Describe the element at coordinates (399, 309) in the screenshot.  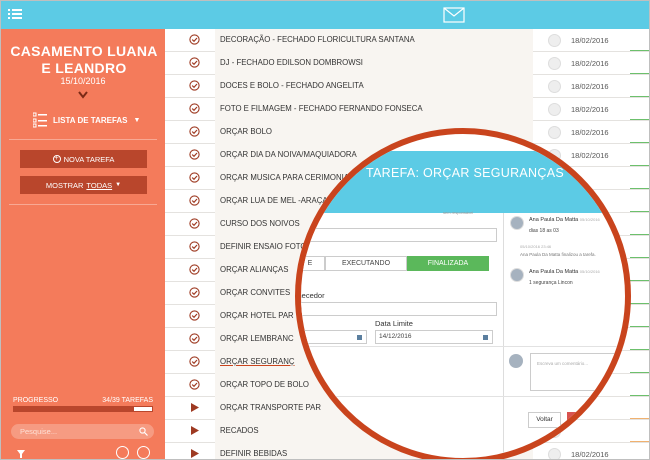
I see `supplier-field` at that location.